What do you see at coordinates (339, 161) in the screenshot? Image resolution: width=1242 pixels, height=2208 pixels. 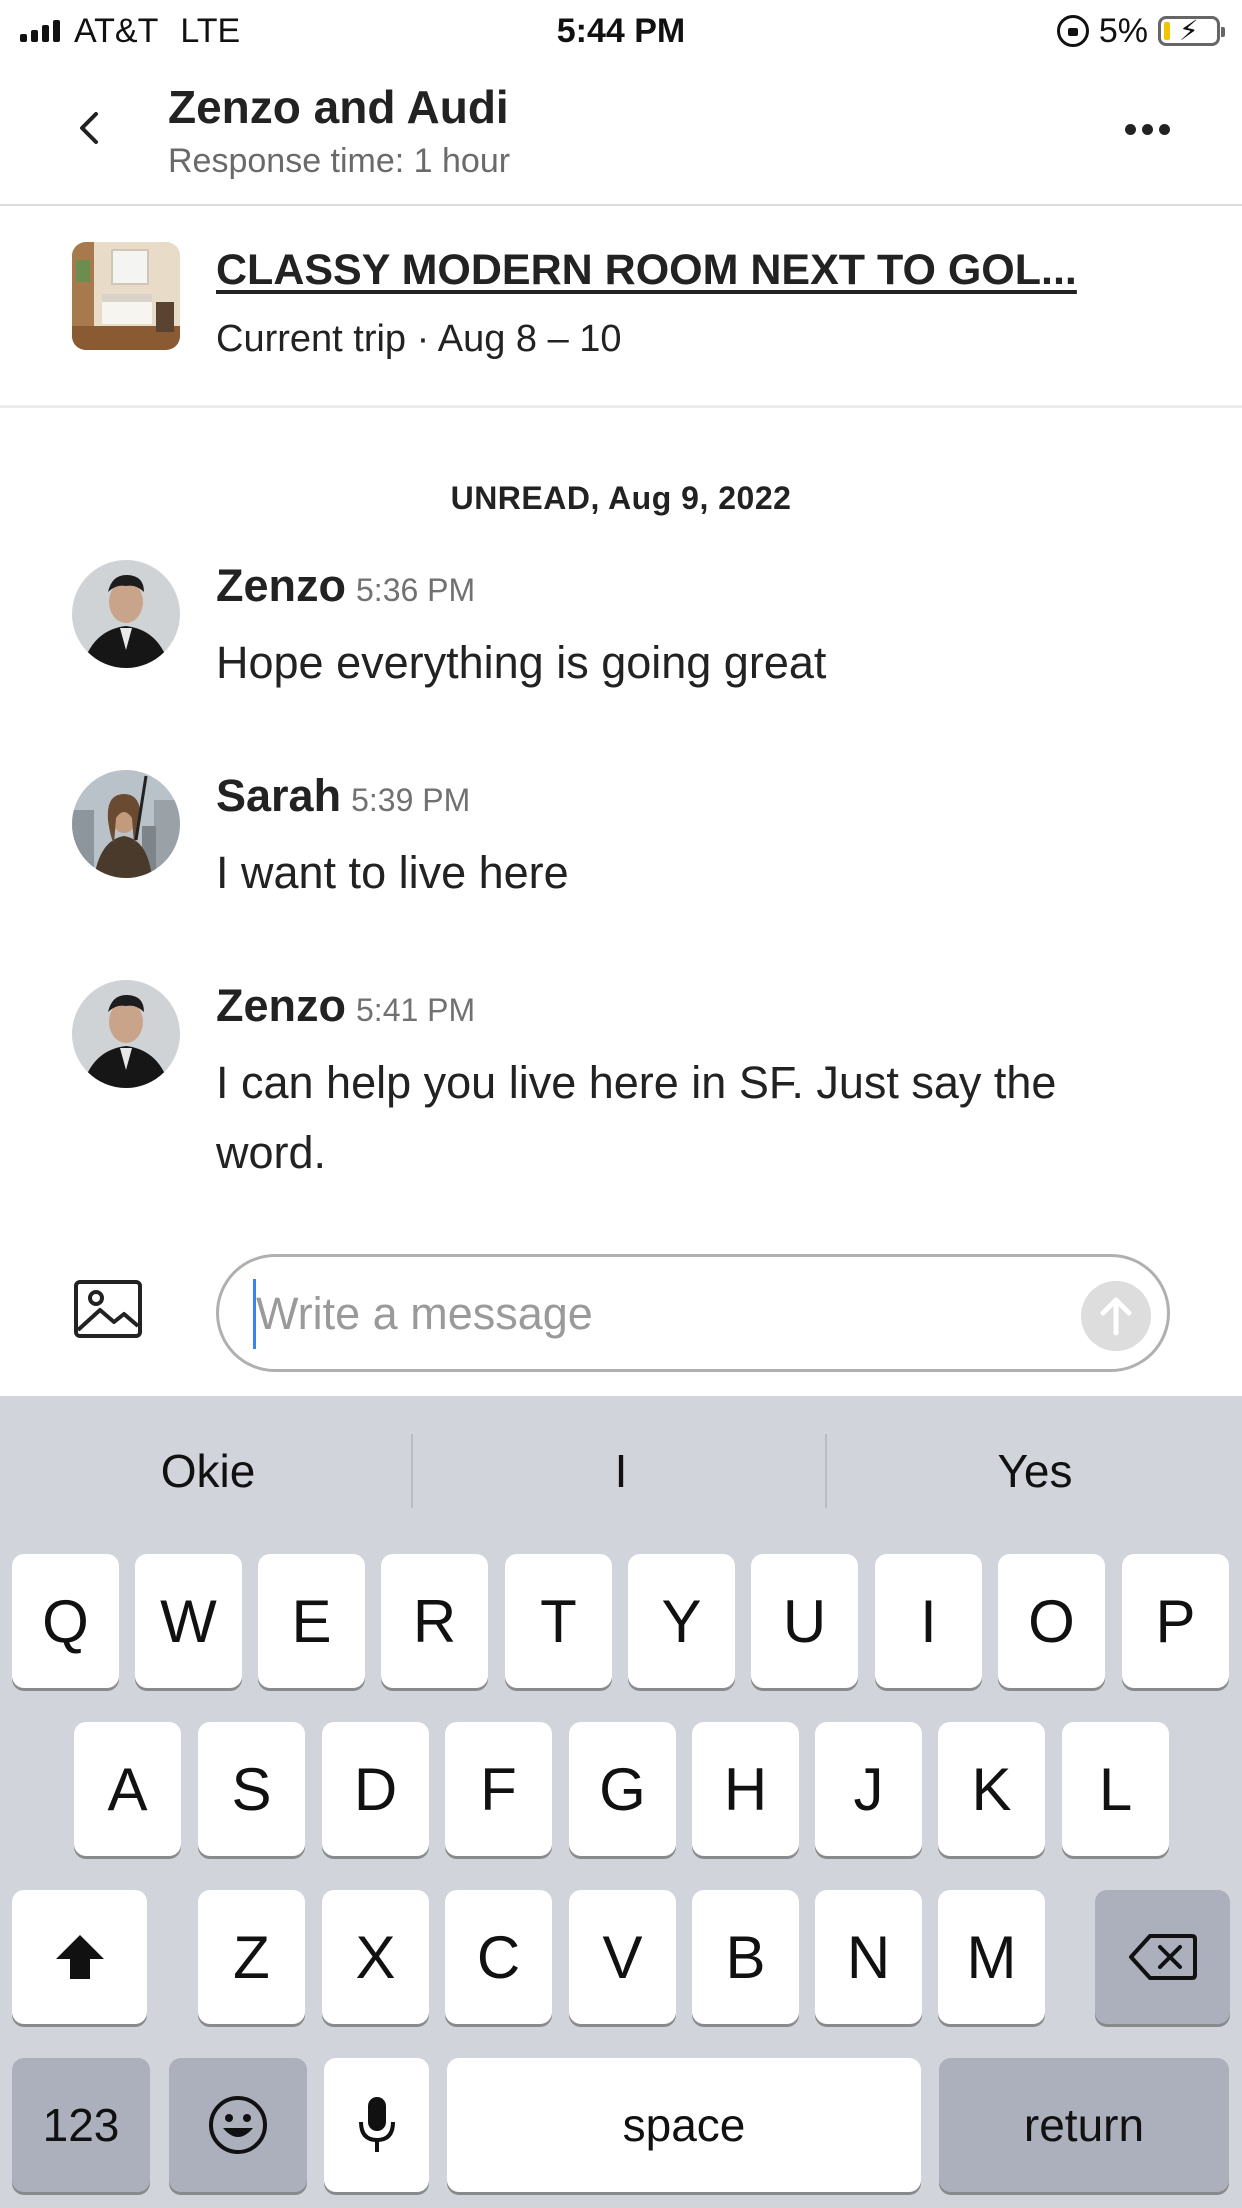 I see `response-time: Response time: 1 hour` at bounding box center [339, 161].